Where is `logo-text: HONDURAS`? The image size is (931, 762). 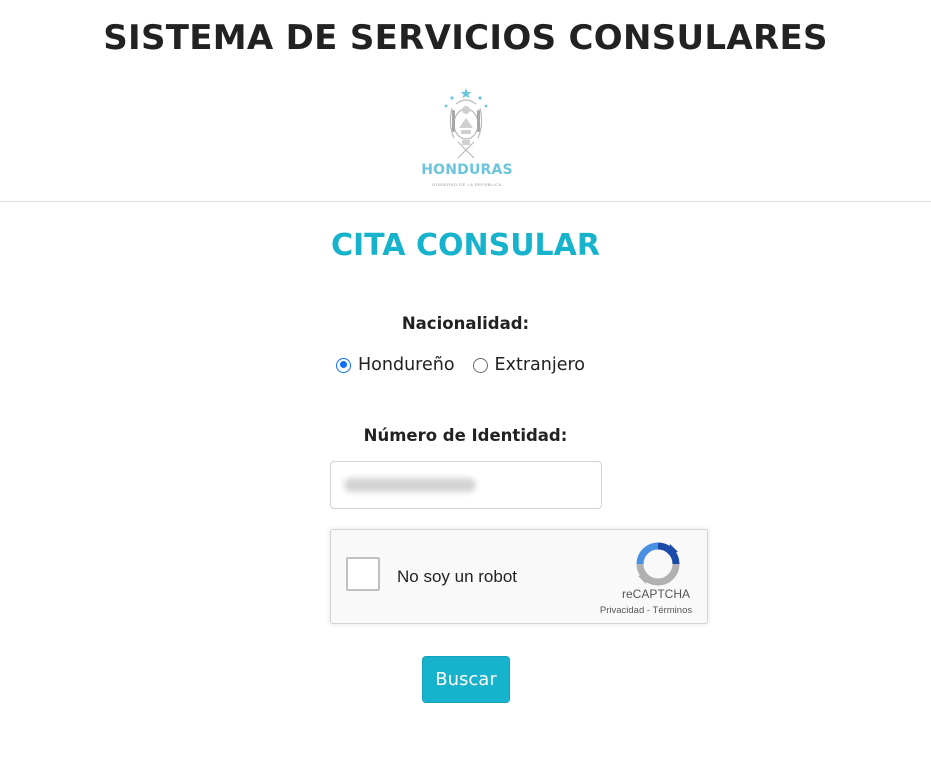 logo-text: HONDURAS is located at coordinates (467, 170).